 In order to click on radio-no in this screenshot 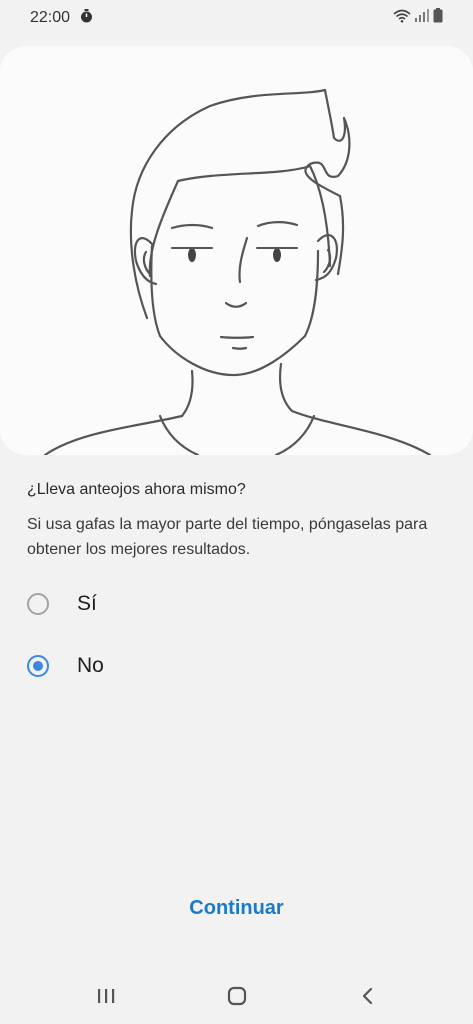, I will do `click(38, 666)`.